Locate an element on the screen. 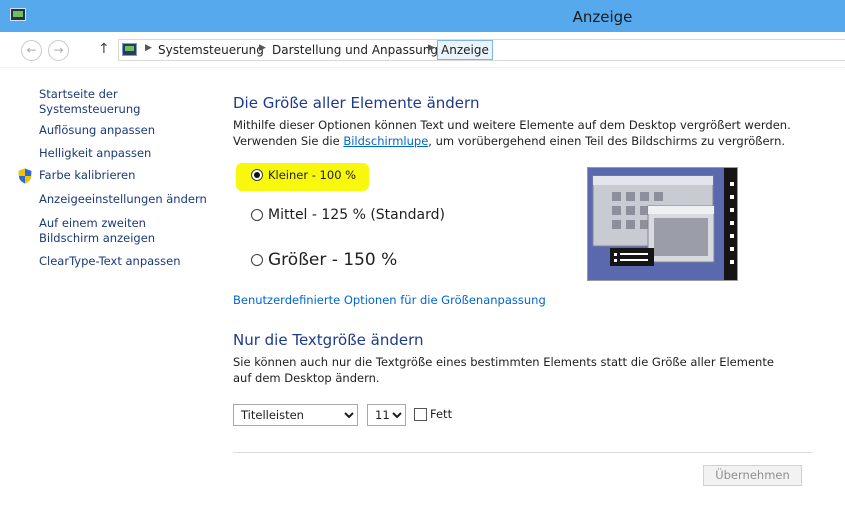 The width and height of the screenshot is (845, 507). sidebar-item-helligkeit: Helligkeit anpassen is located at coordinates (124, 153).